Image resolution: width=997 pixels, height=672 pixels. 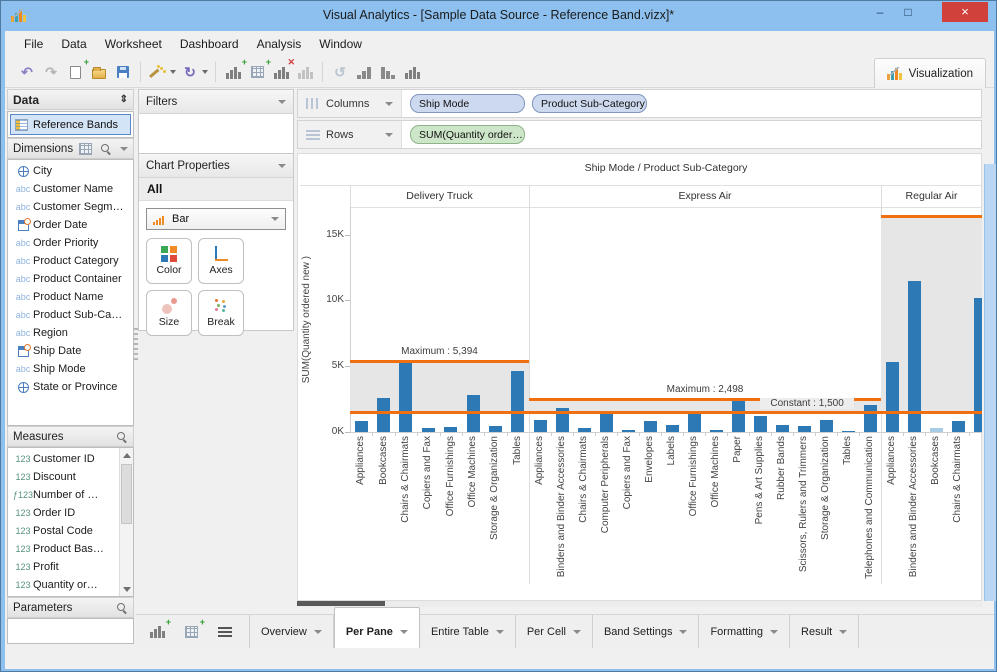 I want to click on maximize-button: □, so click(x=908, y=12).